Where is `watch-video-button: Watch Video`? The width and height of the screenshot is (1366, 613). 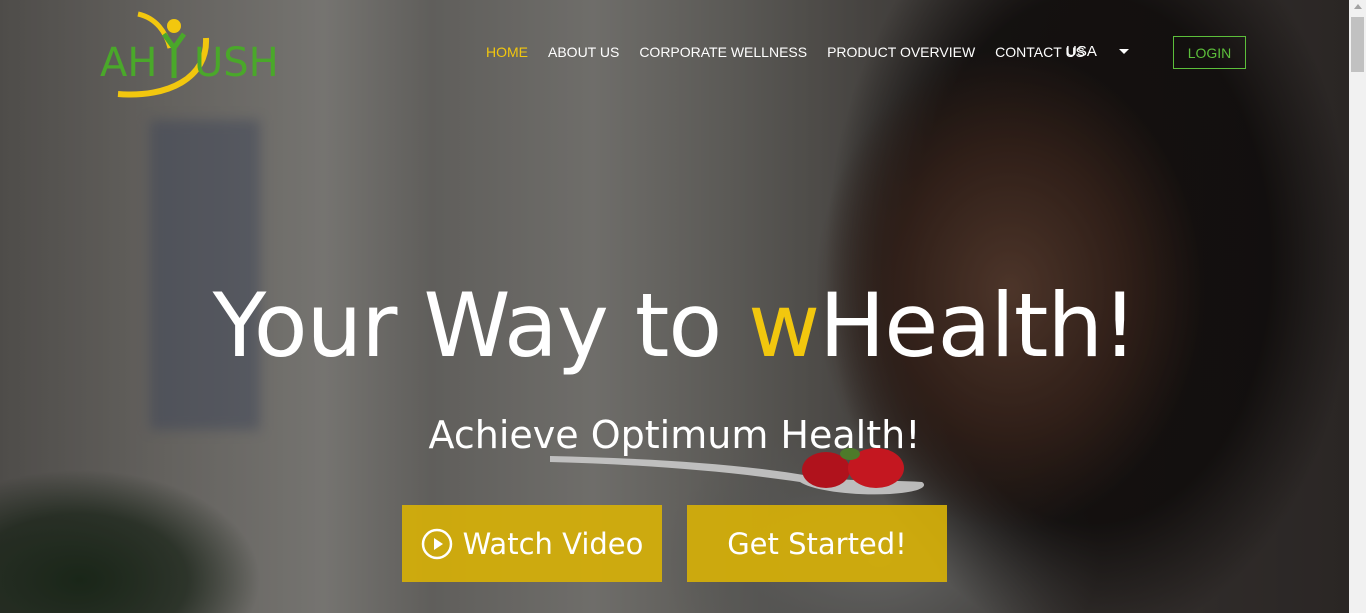 watch-video-button: Watch Video is located at coordinates (532, 543).